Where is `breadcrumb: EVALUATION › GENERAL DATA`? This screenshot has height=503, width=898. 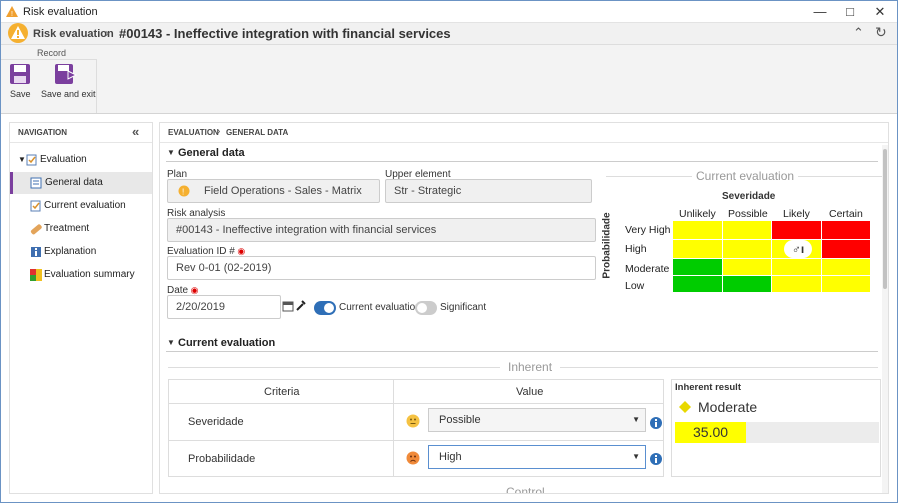
breadcrumb: EVALUATION › GENERAL DATA is located at coordinates (524, 133).